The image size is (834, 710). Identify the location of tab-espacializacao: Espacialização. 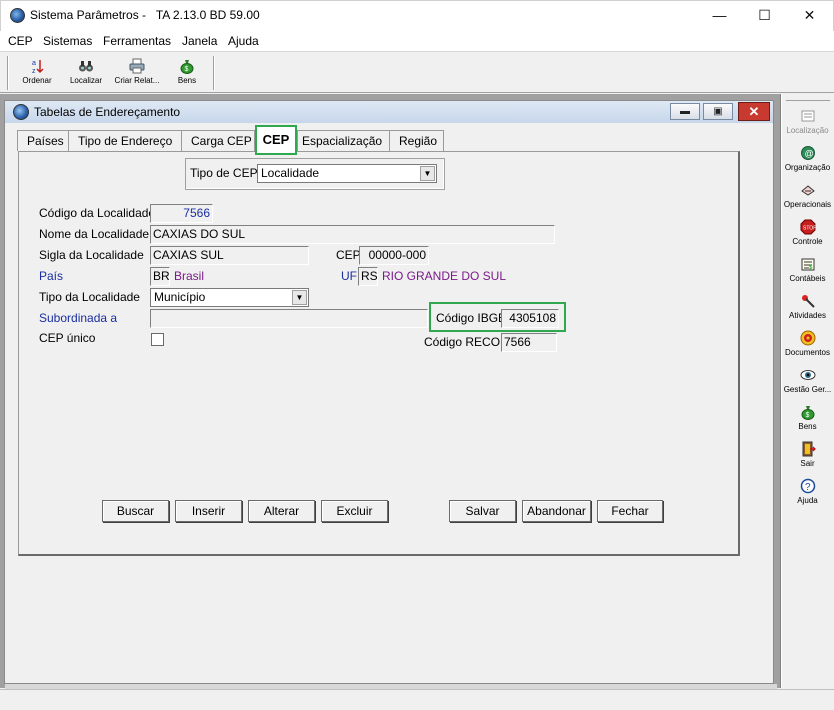
(343, 140).